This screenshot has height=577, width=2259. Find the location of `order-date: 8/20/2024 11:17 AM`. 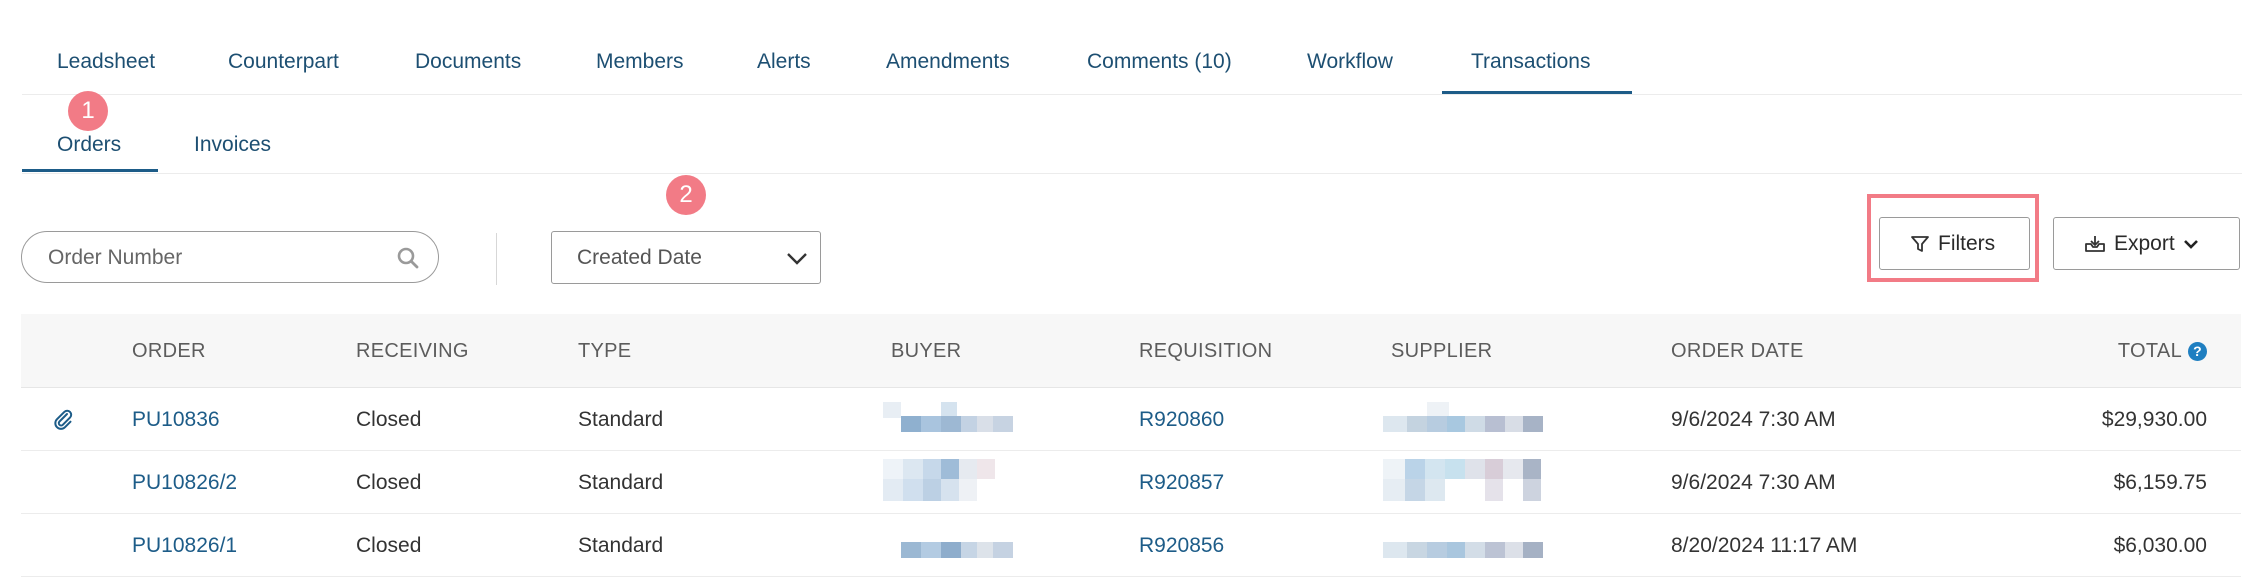

order-date: 8/20/2024 11:17 AM is located at coordinates (1764, 545).